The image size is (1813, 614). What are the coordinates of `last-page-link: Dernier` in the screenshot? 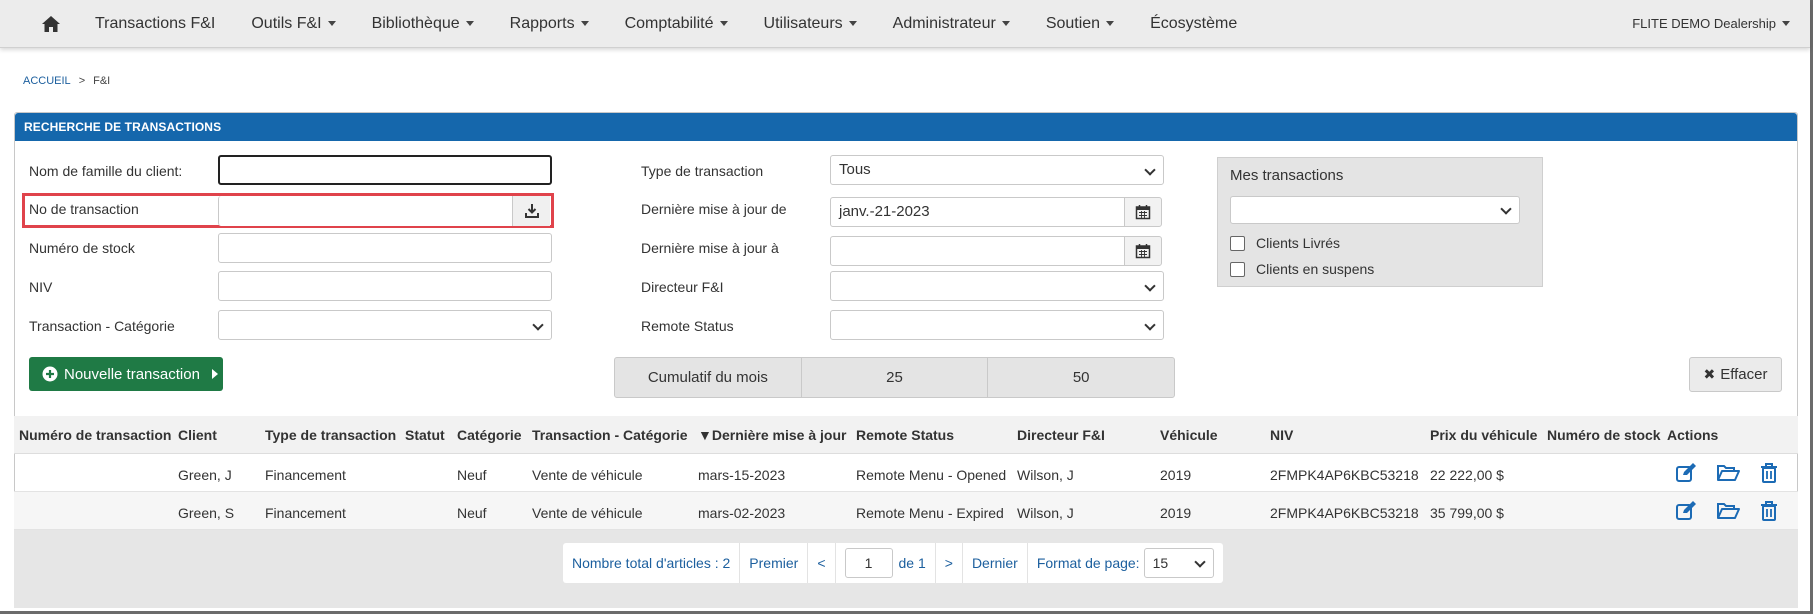 It's located at (995, 563).